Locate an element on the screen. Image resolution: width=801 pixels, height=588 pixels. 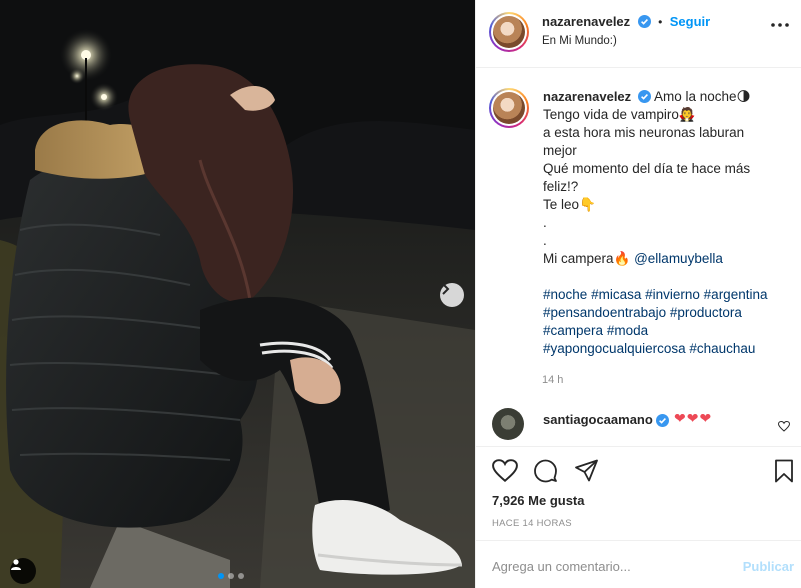
share-icon is located at coordinates (586, 471).